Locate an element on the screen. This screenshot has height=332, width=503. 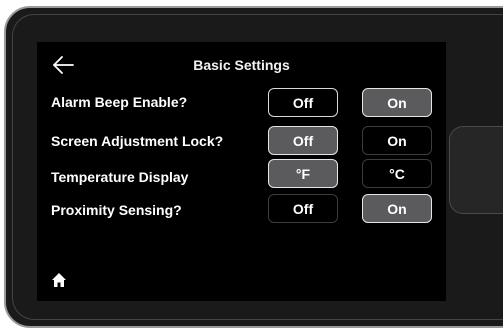
setting-label-screen-lock: Screen Adjustment Lock? is located at coordinates (137, 141).